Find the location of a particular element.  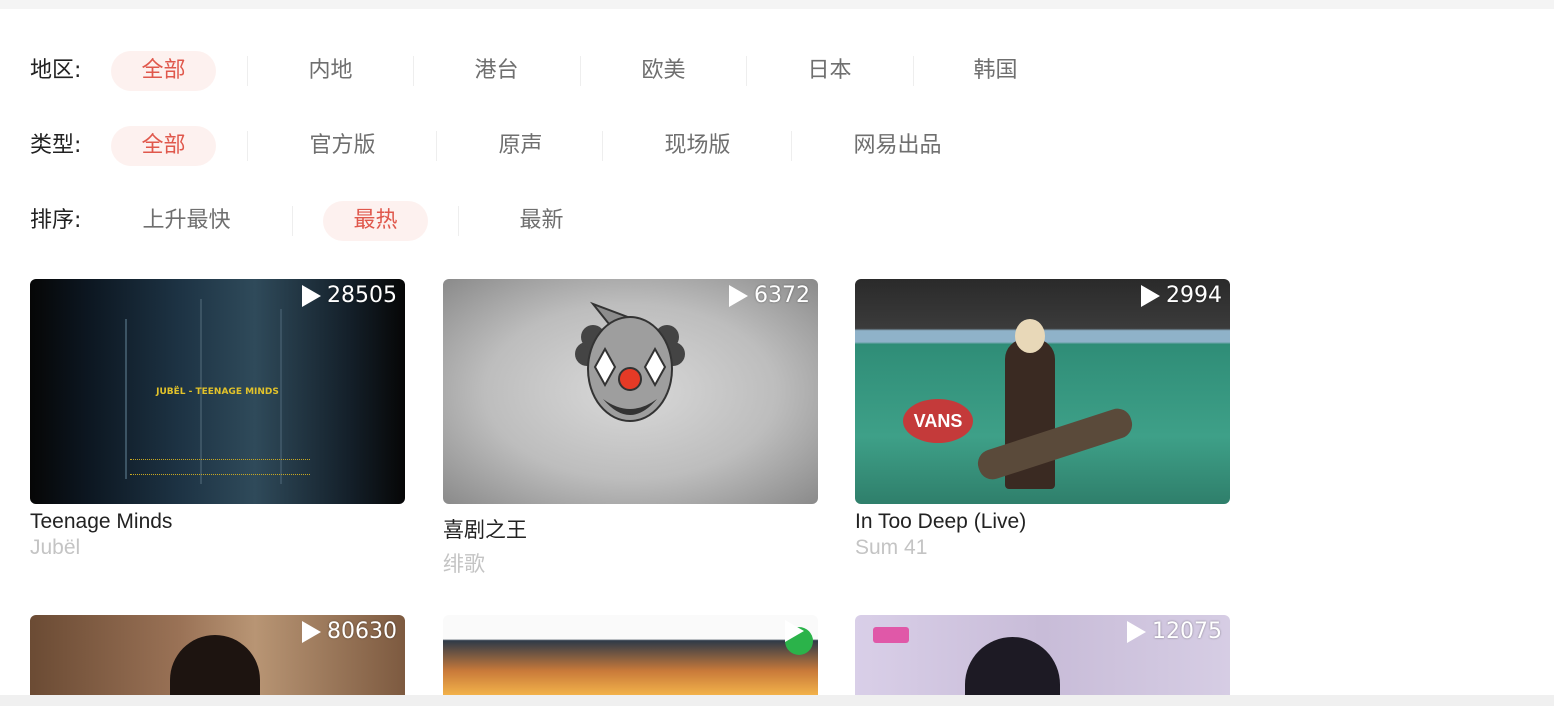

type-option-official: 官方版 is located at coordinates (342, 146).